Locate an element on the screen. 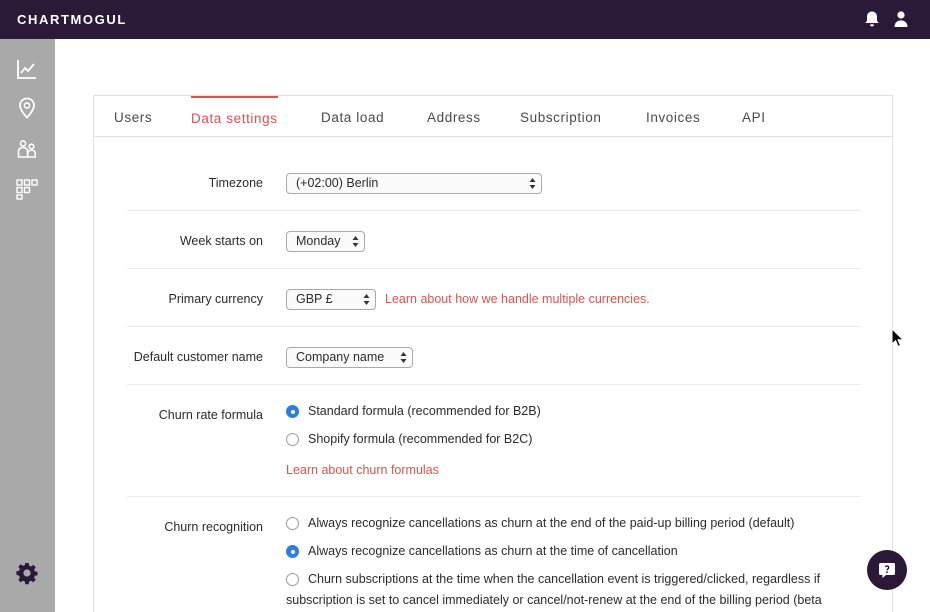 The width and height of the screenshot is (930, 612). tab-address: Address is located at coordinates (454, 116).